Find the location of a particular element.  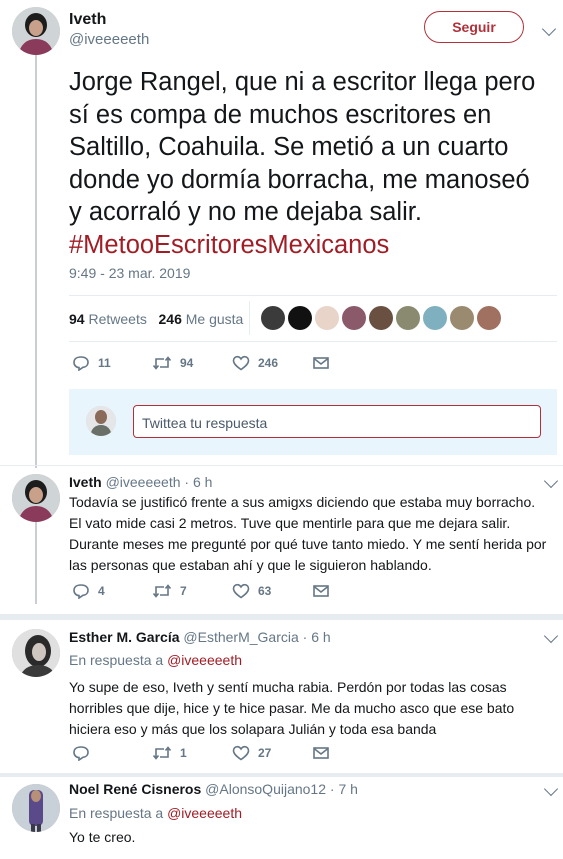

reply-action: 11 is located at coordinates (112, 363).